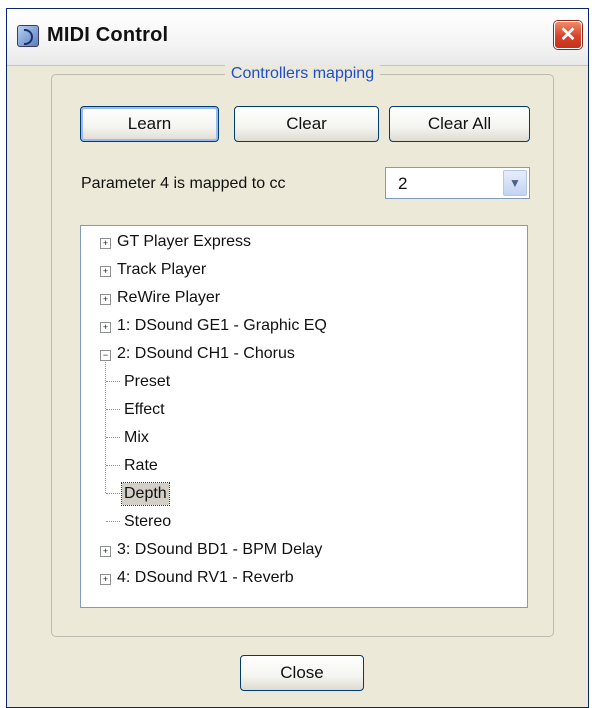 The width and height of the screenshot is (597, 708). What do you see at coordinates (302, 73) in the screenshot?
I see `group-label: Controllers mapping` at bounding box center [302, 73].